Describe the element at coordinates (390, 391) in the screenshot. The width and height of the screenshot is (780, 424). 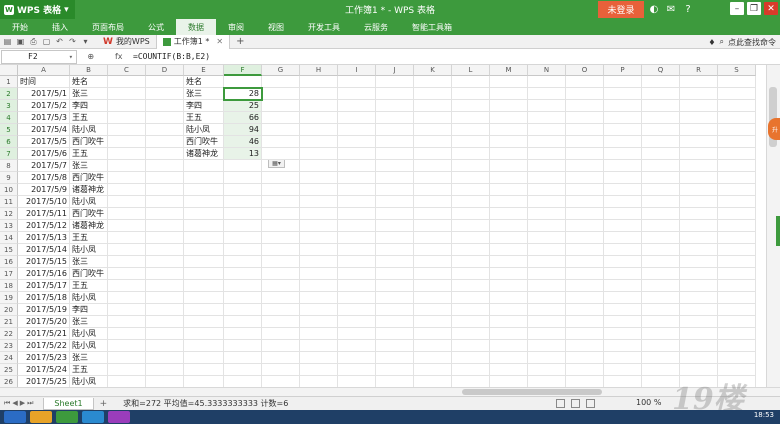
I see `horizontal-scrollbar` at that location.